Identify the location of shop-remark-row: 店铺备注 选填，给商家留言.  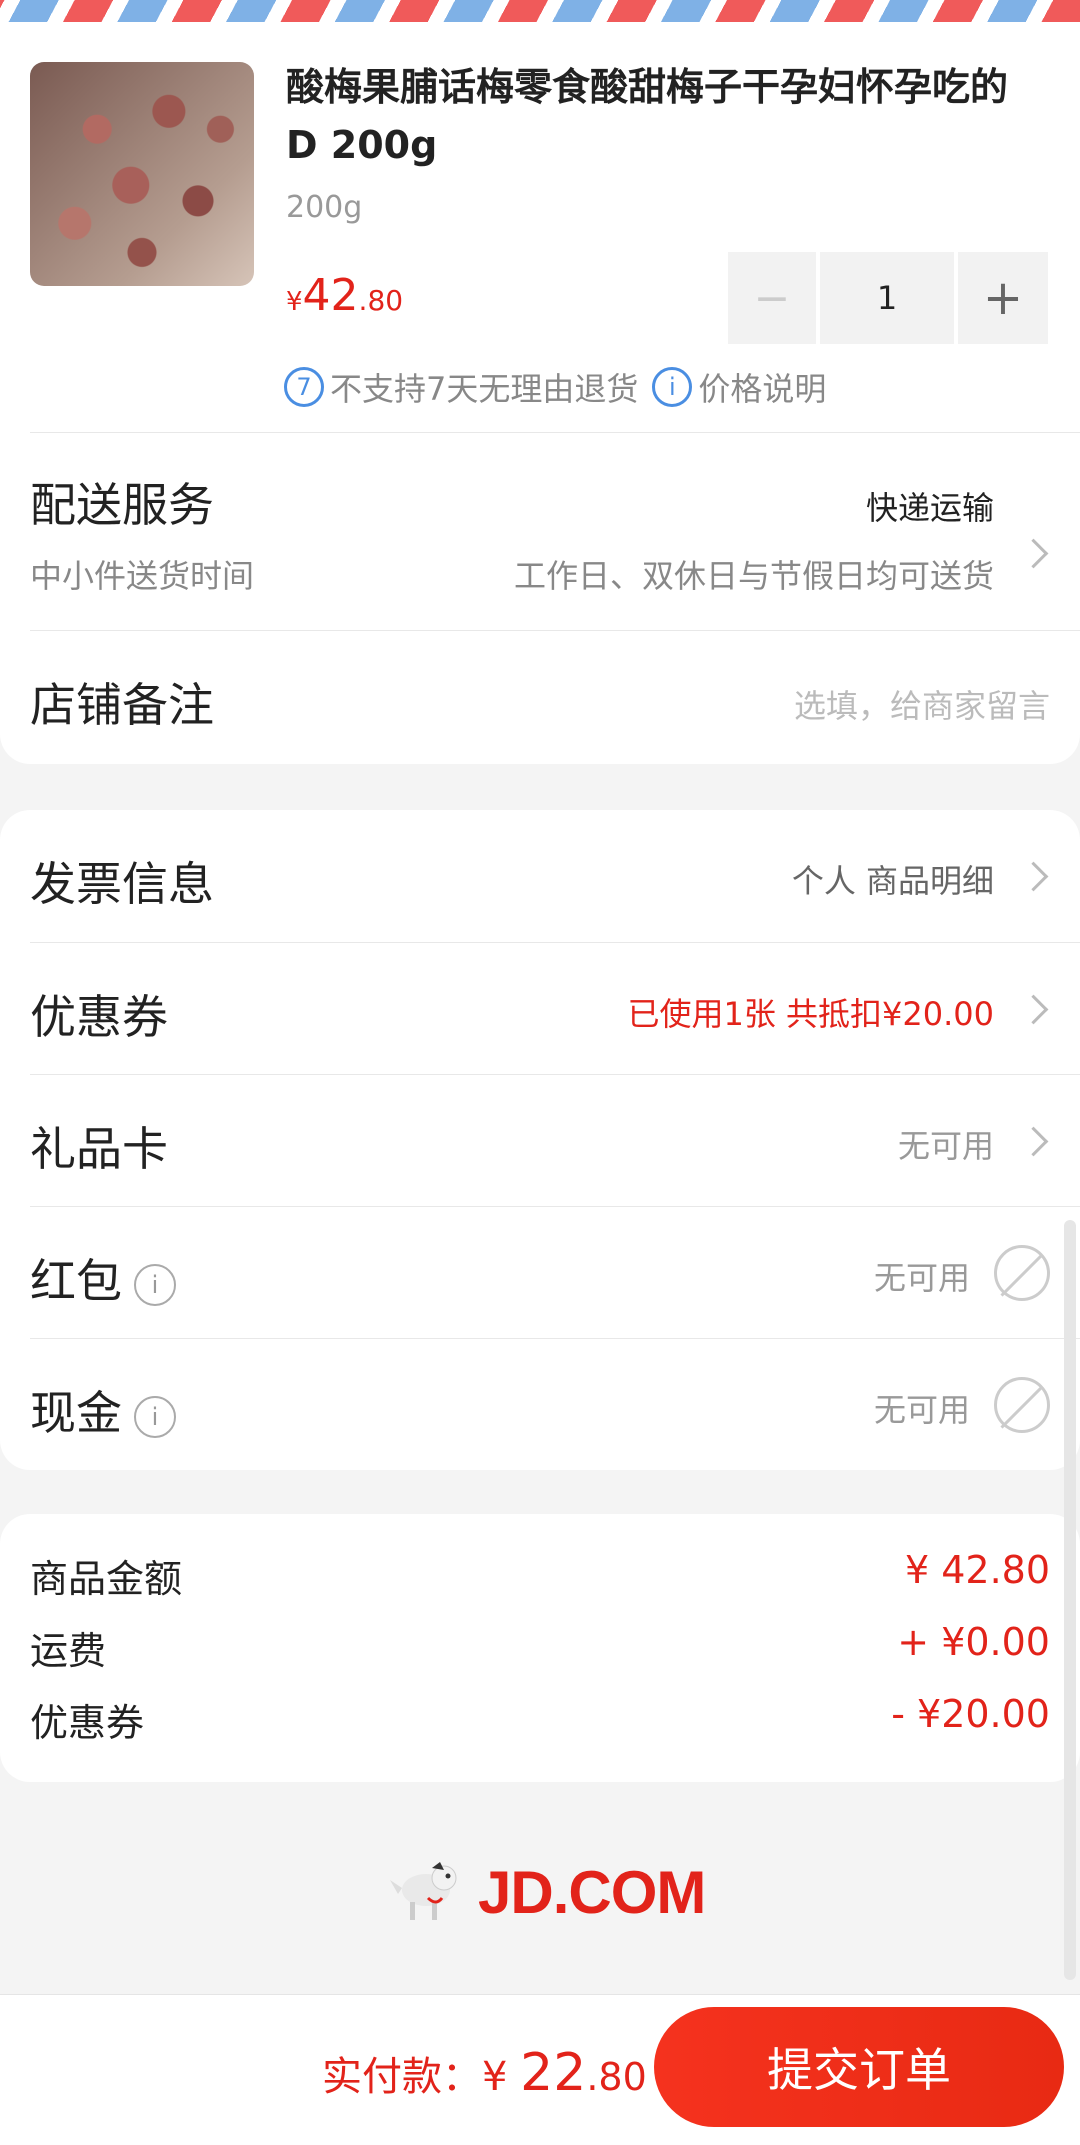
(555, 696).